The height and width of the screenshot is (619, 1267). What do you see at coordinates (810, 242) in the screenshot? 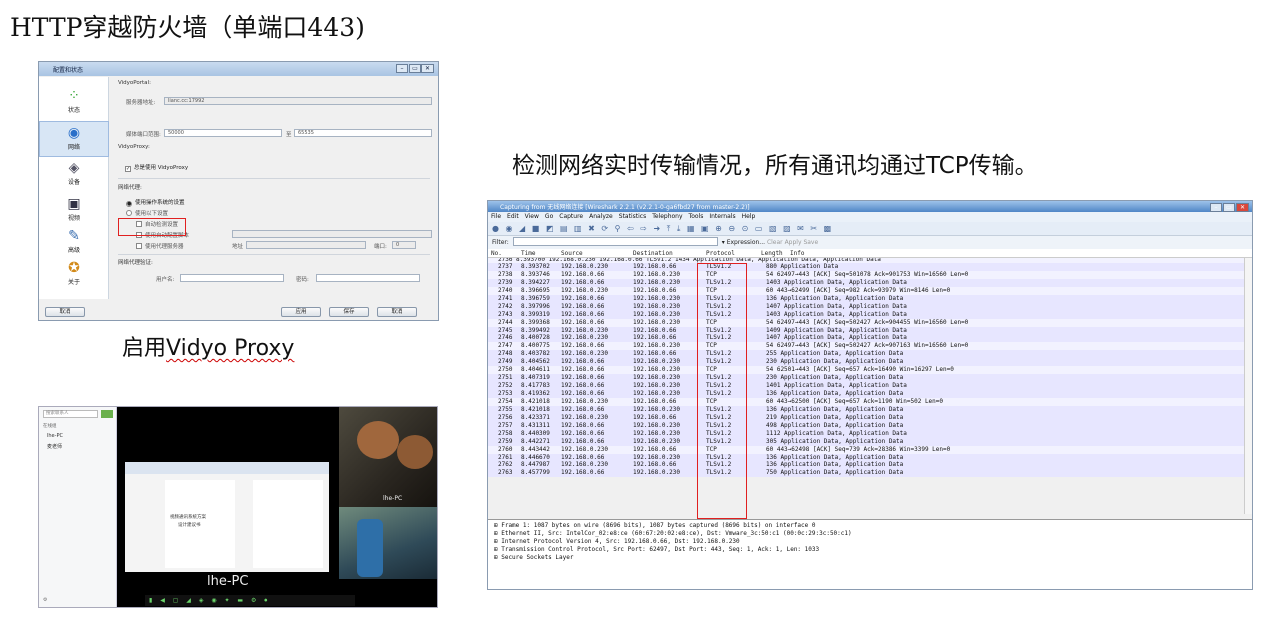
I see `save-button: Save` at bounding box center [810, 242].